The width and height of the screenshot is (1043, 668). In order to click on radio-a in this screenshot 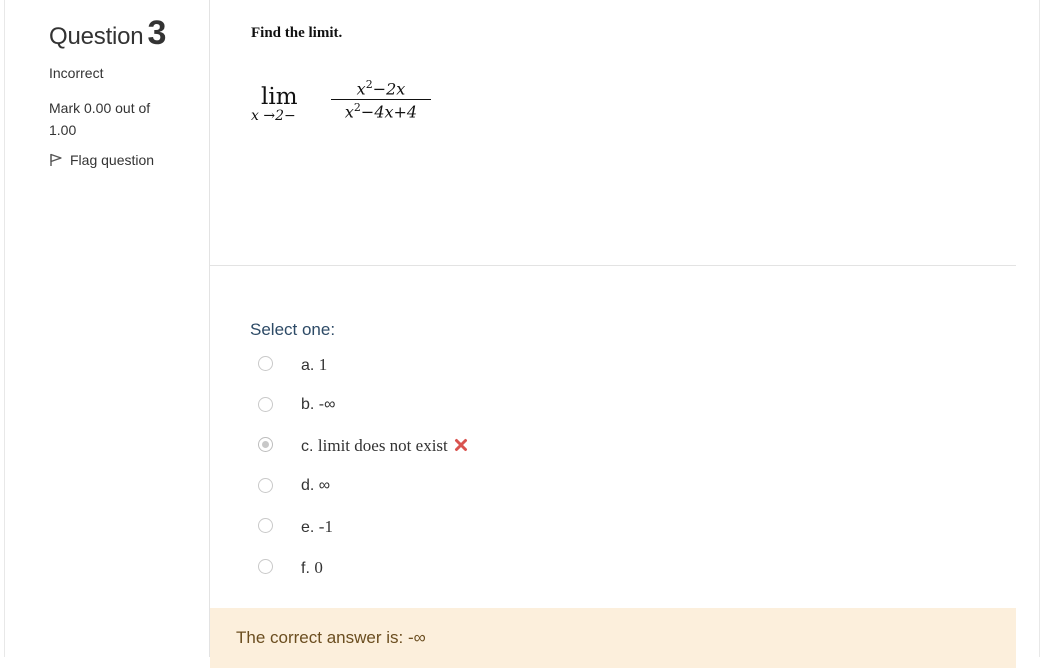, I will do `click(265, 363)`.